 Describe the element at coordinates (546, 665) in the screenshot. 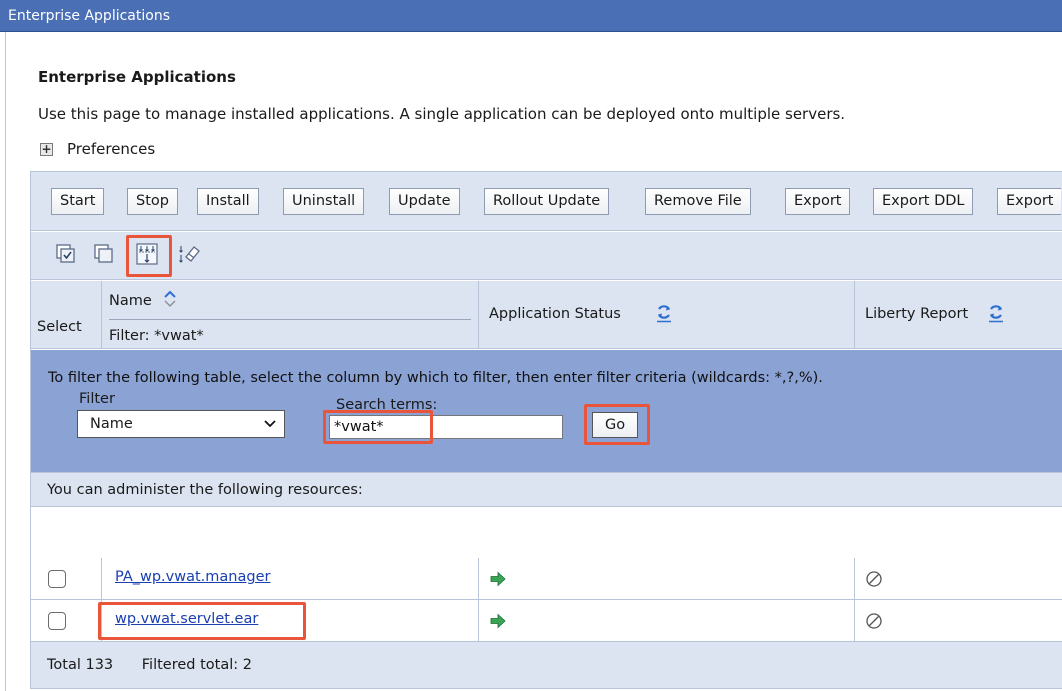

I see `totals-footer: Total 133 Filtered total: 2` at that location.